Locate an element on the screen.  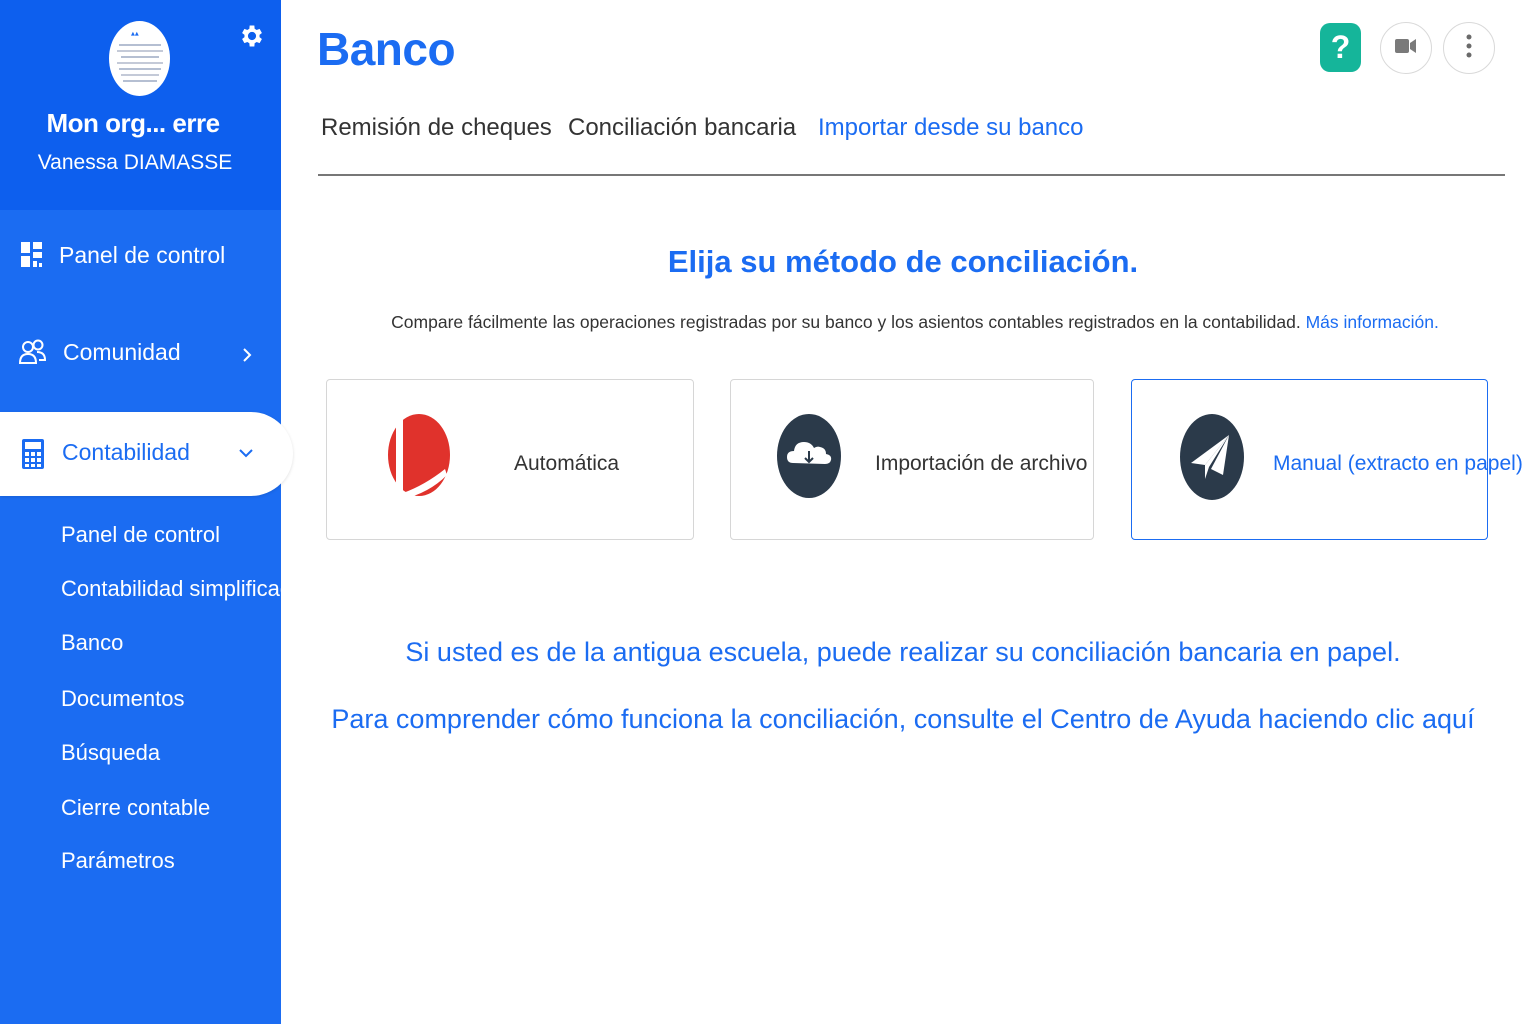
sidebar-item-accounting: Contabilidad is located at coordinates (146, 454).